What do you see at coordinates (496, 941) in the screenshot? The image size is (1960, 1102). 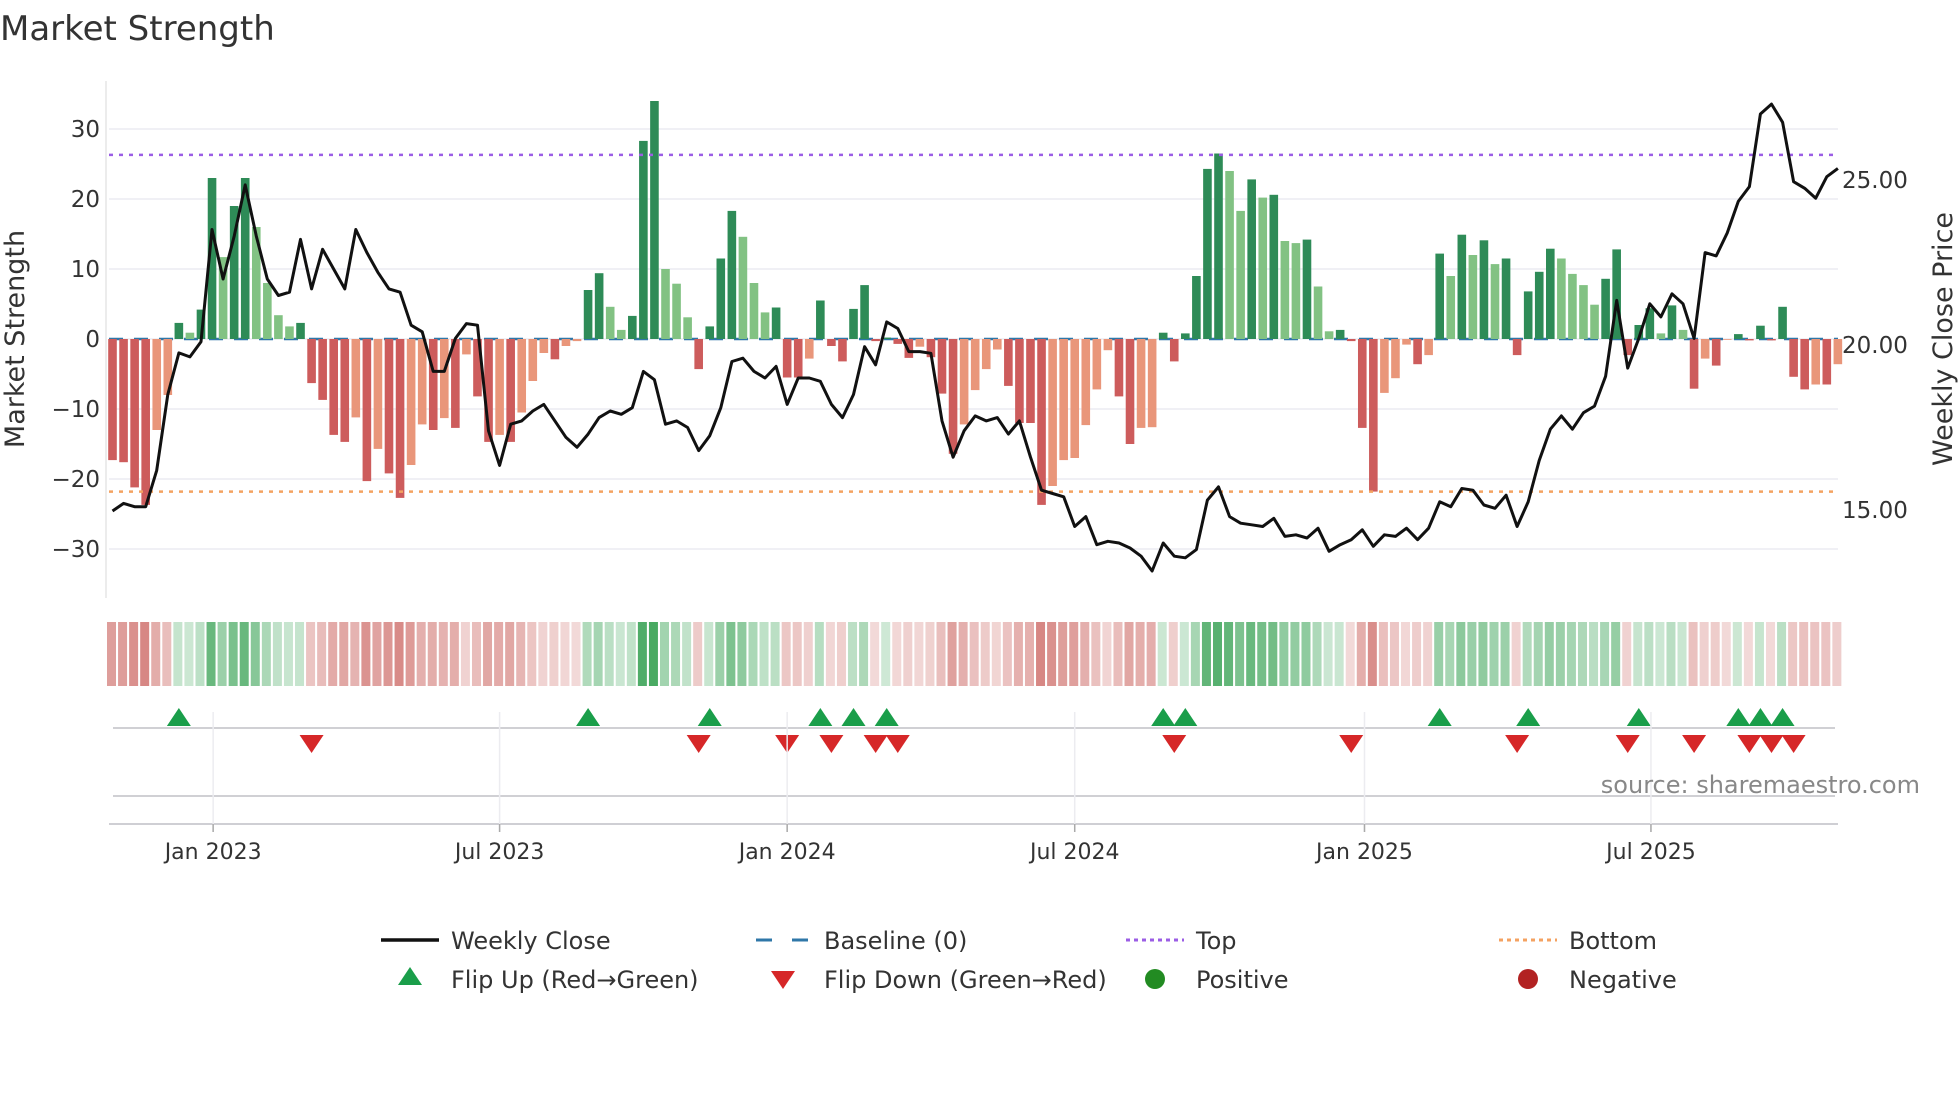 I see `legend-item: Weekly Close` at bounding box center [496, 941].